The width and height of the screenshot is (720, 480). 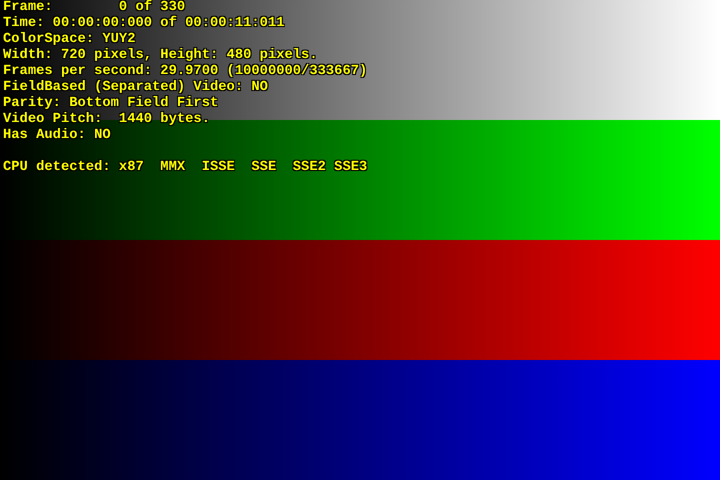 What do you see at coordinates (69, 40) in the screenshot?
I see `info-line: ColorSpace: YUY2` at bounding box center [69, 40].